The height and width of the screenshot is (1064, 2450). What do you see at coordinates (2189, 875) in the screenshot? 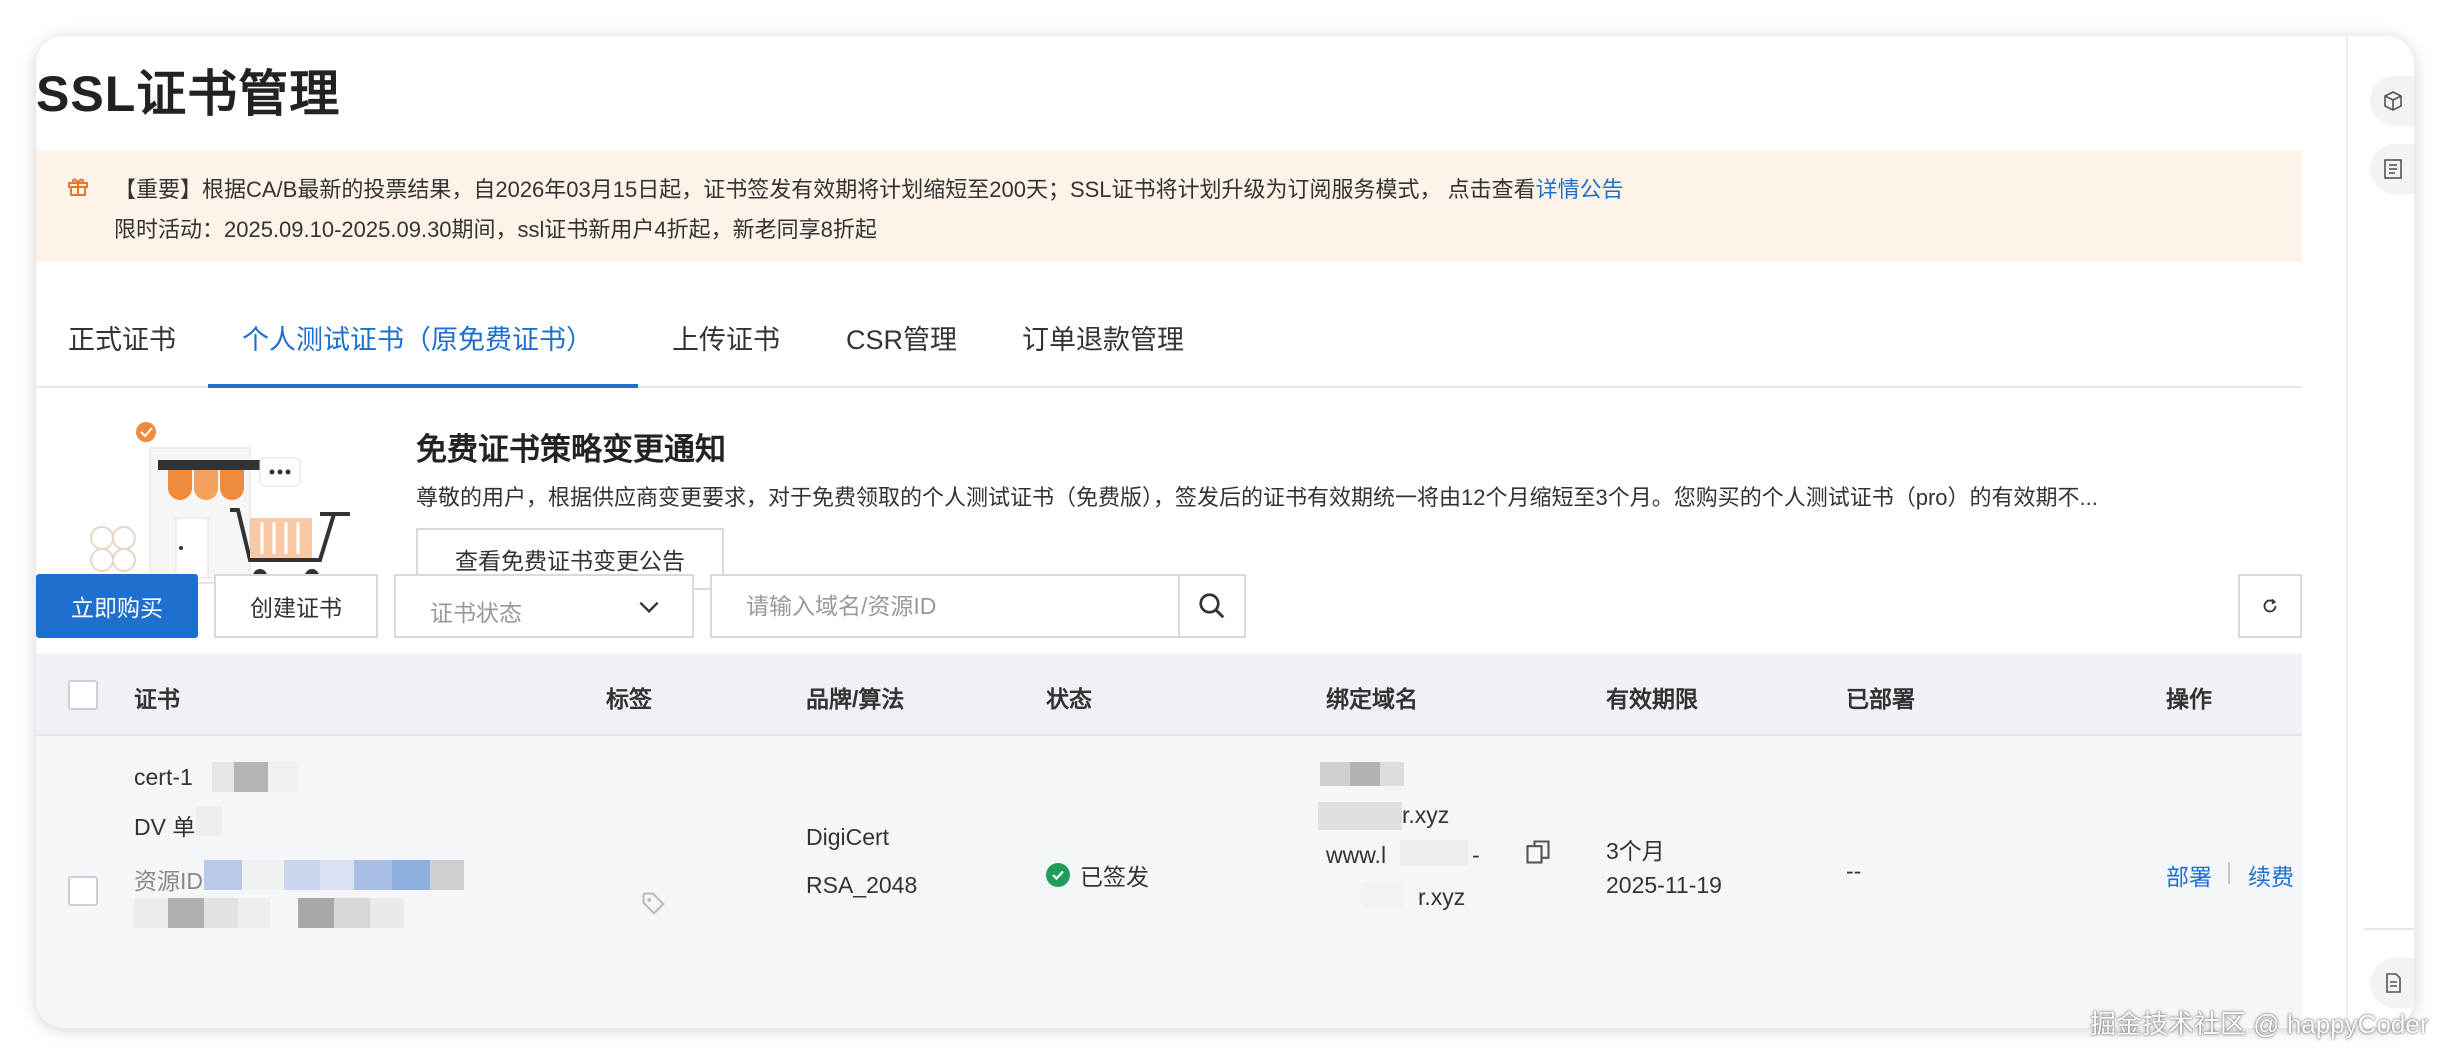
I see `deploy-link: 部署` at bounding box center [2189, 875].